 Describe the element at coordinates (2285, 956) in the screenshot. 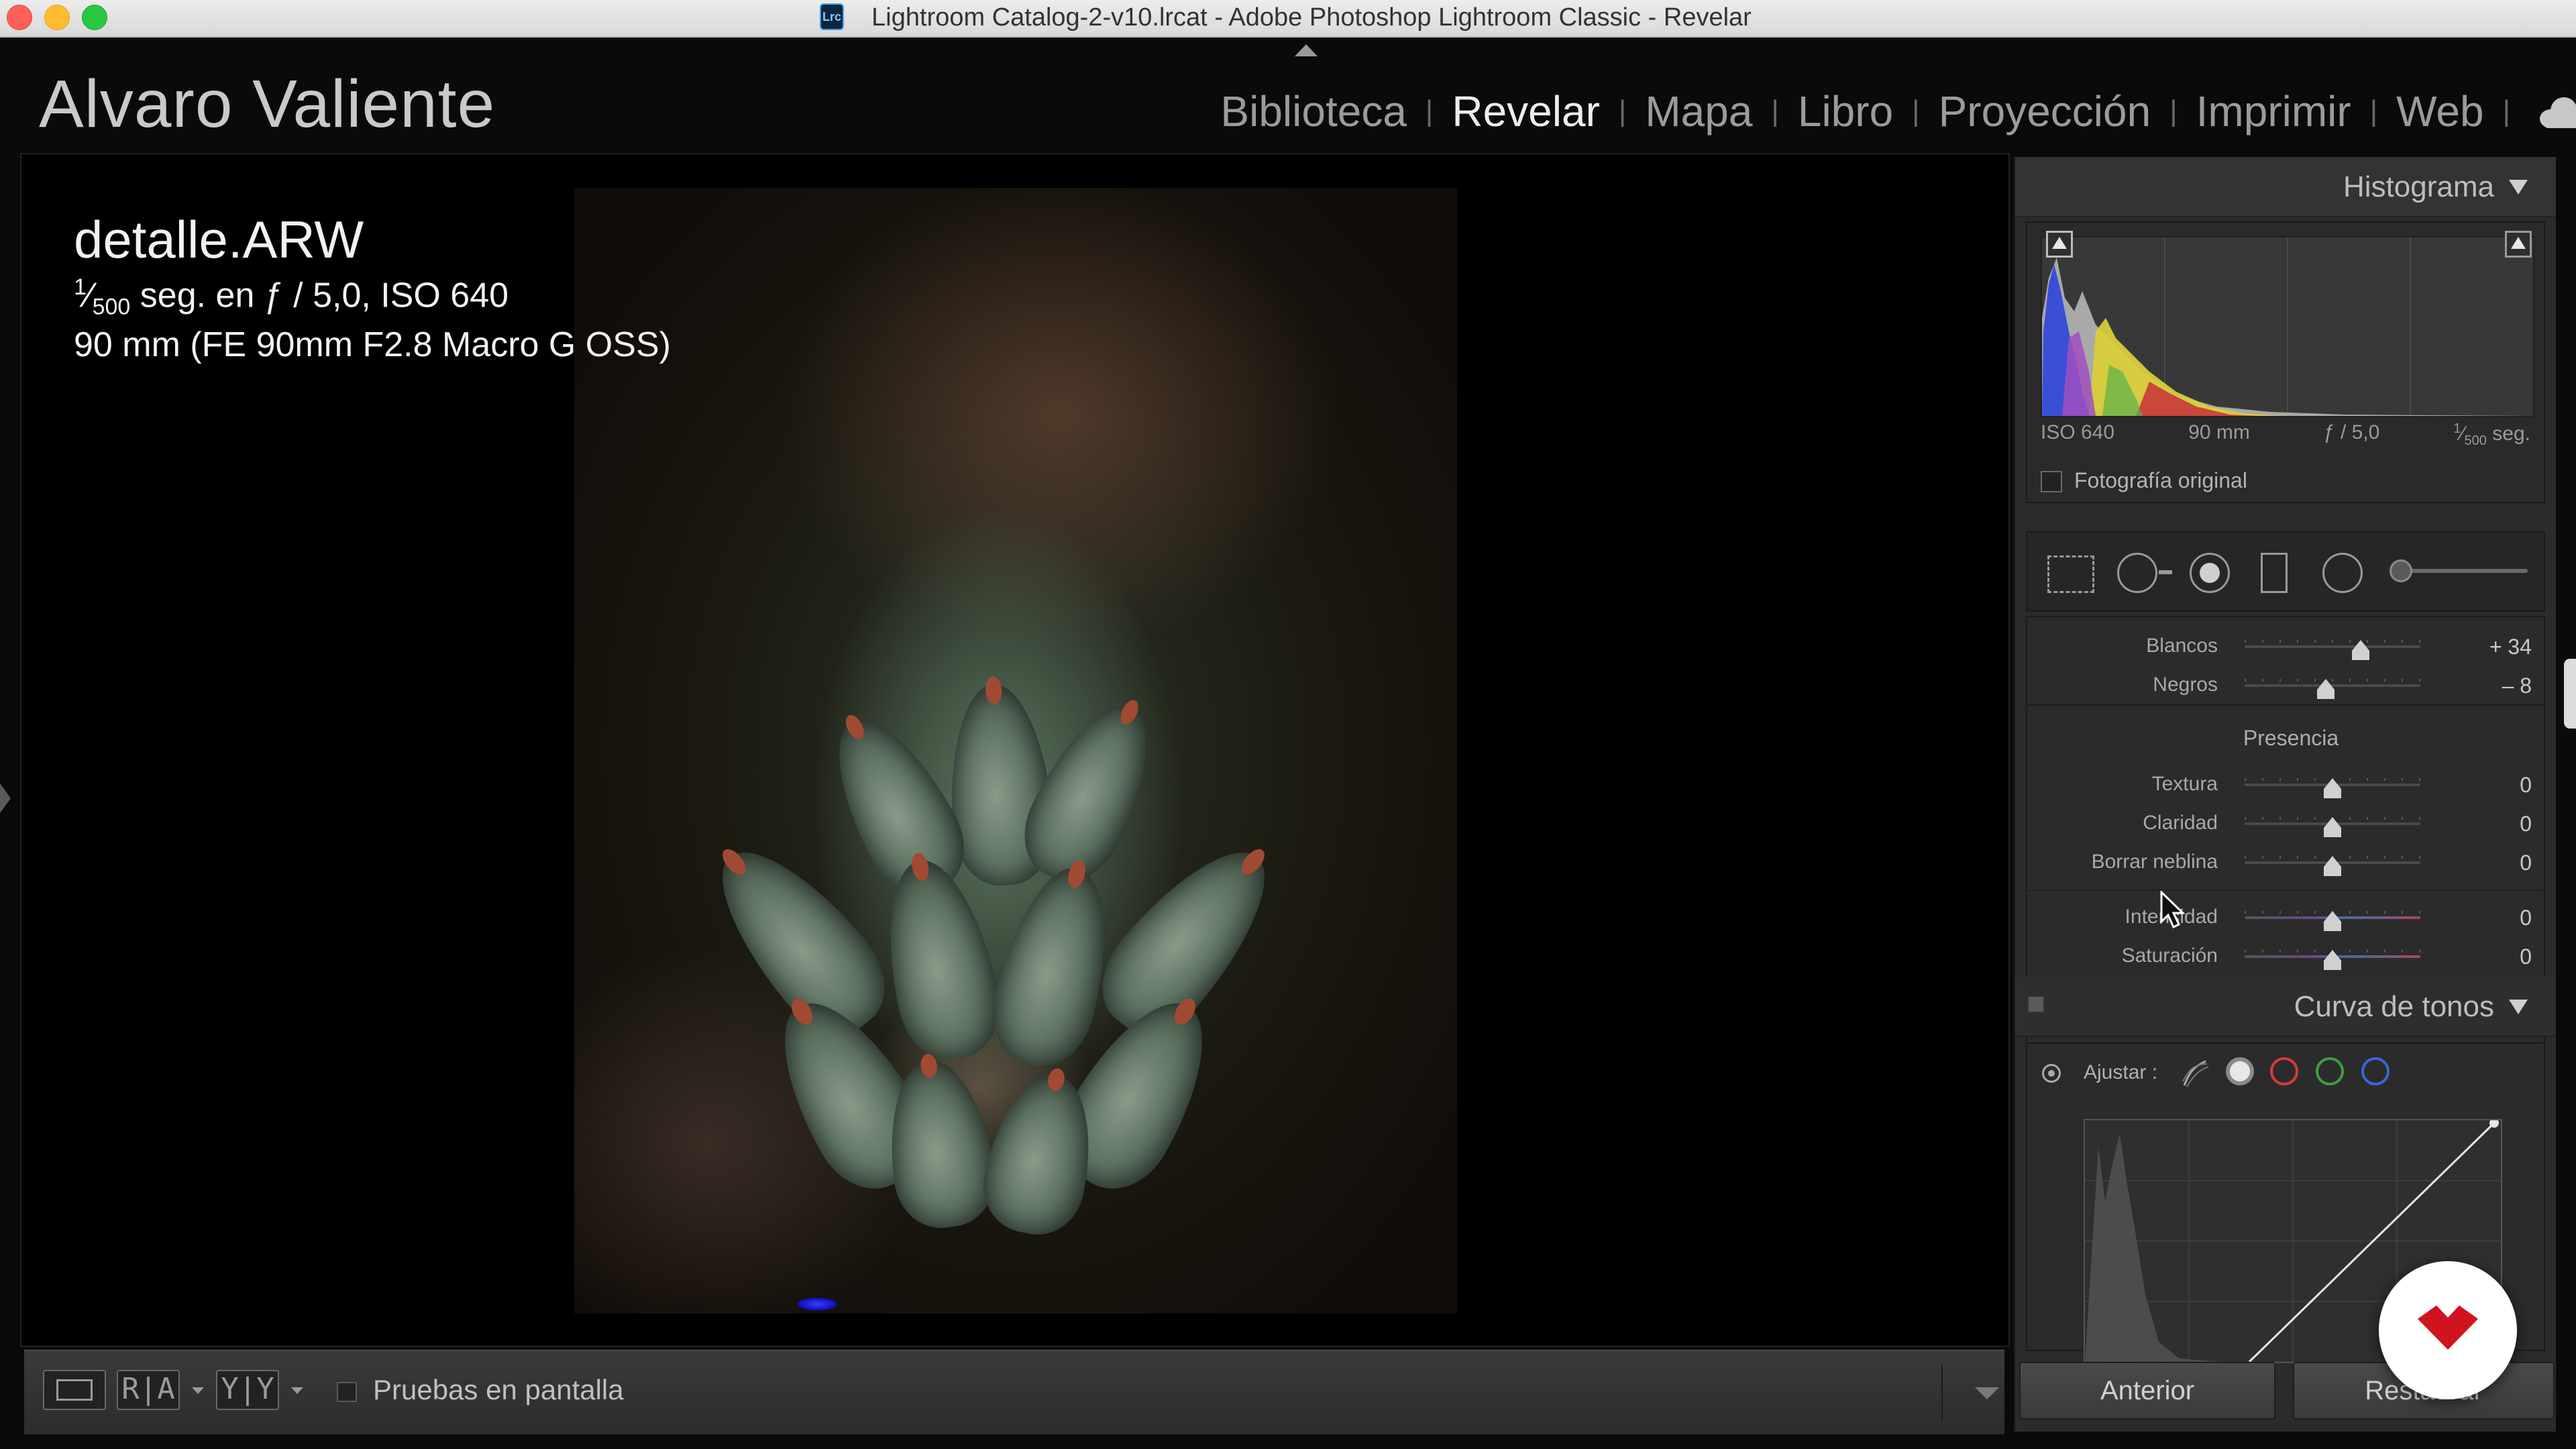

I see `saturation-slider-row: Saturación 0` at that location.